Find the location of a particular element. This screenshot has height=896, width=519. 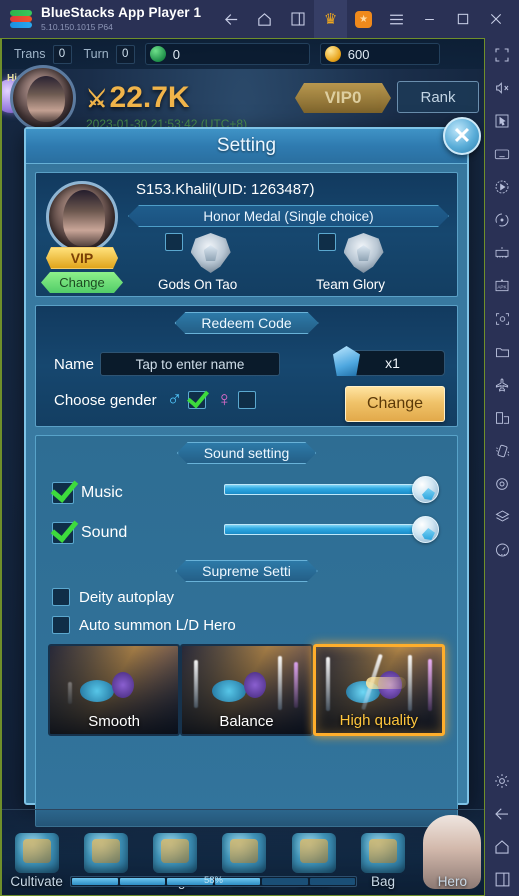

redeem-code-title: Redeem Code is located at coordinates (246, 323).